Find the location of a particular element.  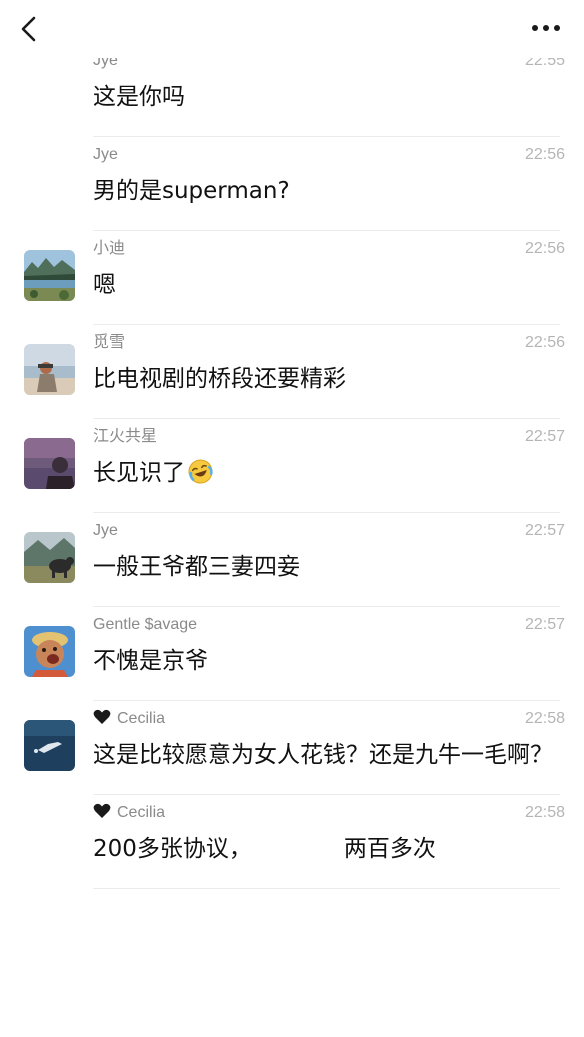

message-text-after: 两百多次 is located at coordinates (389, 849).